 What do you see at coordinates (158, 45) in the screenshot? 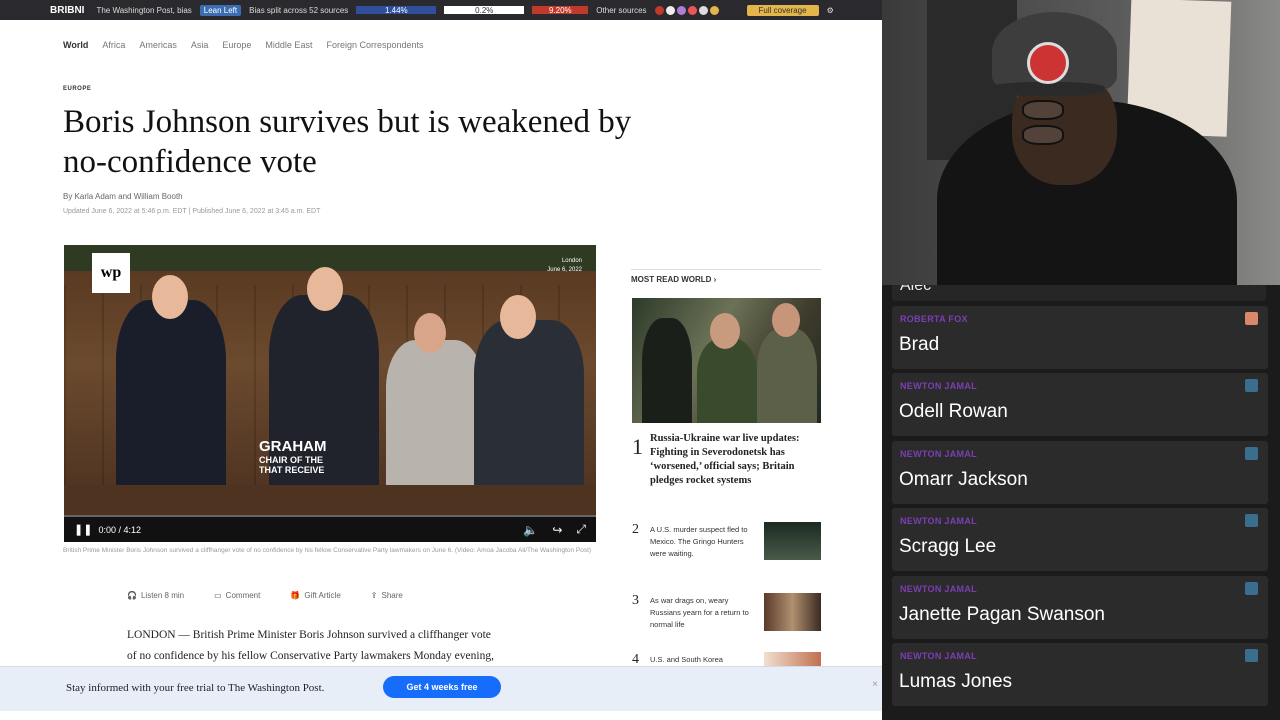
I see `nav-item-americas: Americas` at bounding box center [158, 45].